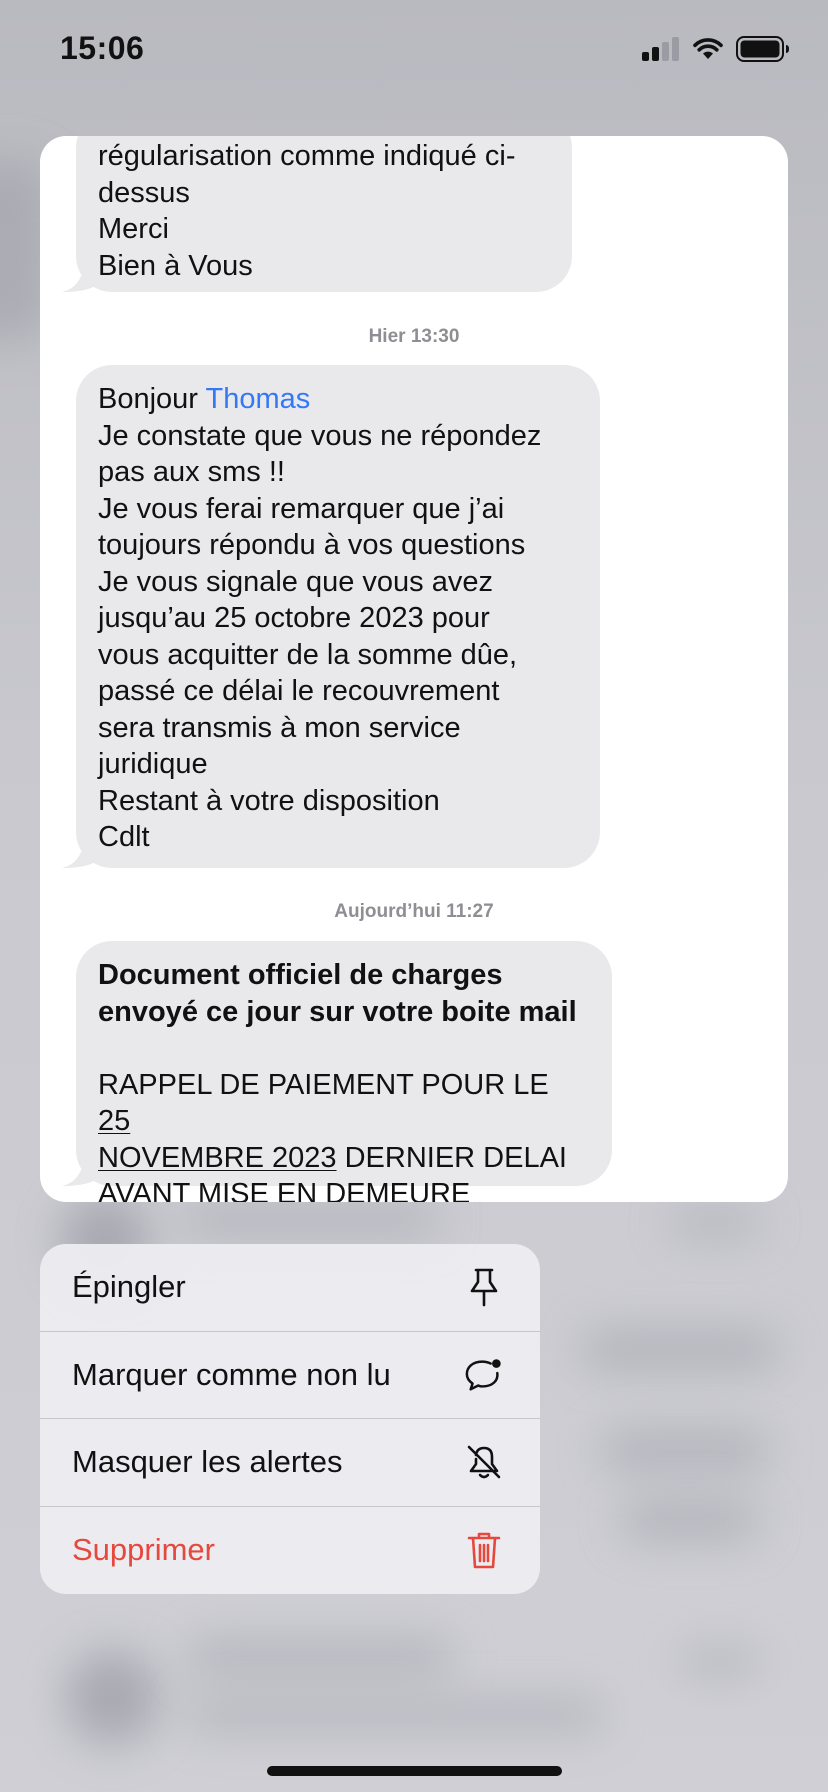 The image size is (828, 1792). I want to click on home-indicator, so click(414, 1771).